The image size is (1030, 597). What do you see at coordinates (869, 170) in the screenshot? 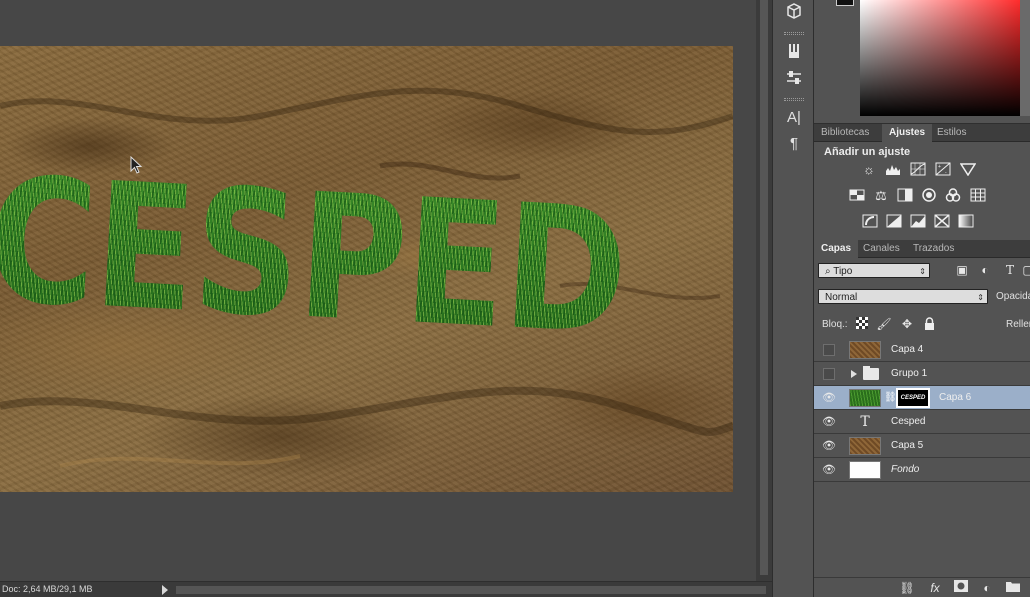
I see `brightness-contrast-icon: ☼` at bounding box center [869, 170].